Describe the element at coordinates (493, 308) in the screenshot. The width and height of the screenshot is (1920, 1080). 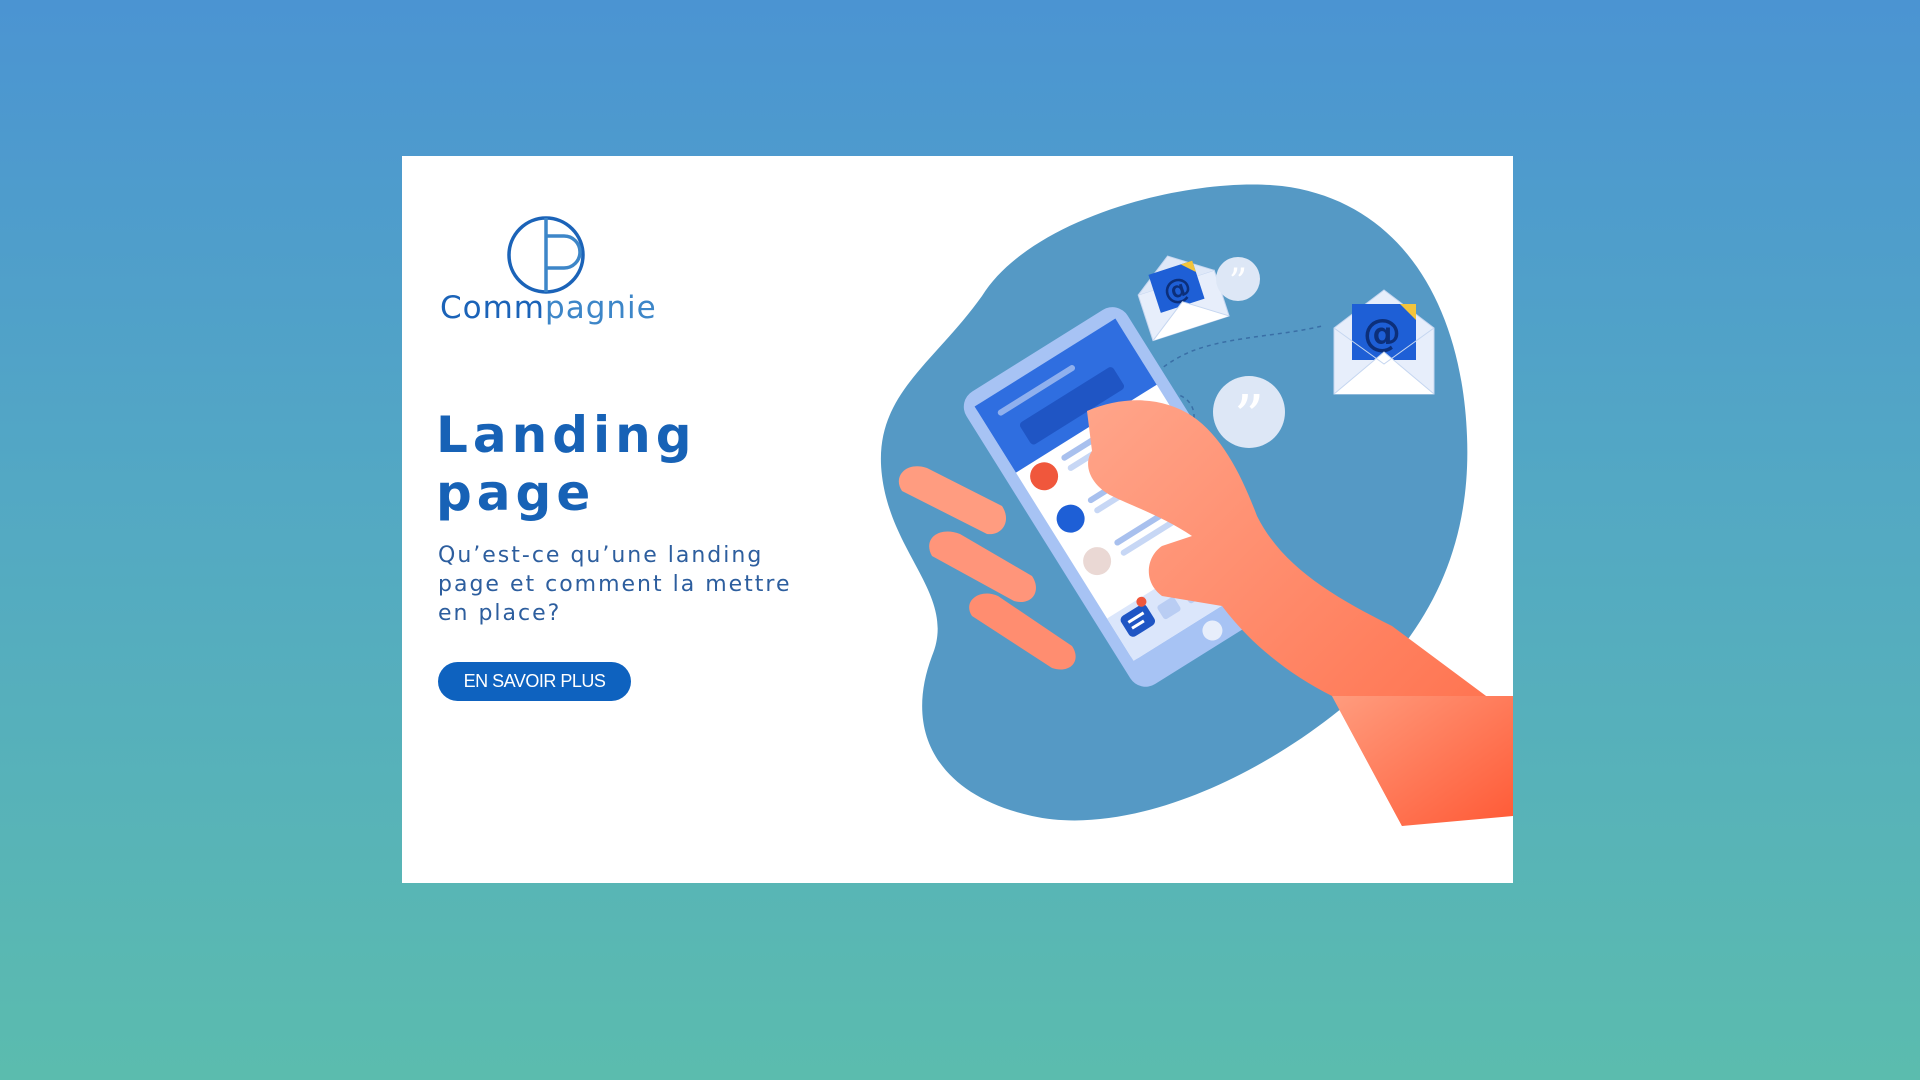
I see `brand-name-part1: Comm` at that location.